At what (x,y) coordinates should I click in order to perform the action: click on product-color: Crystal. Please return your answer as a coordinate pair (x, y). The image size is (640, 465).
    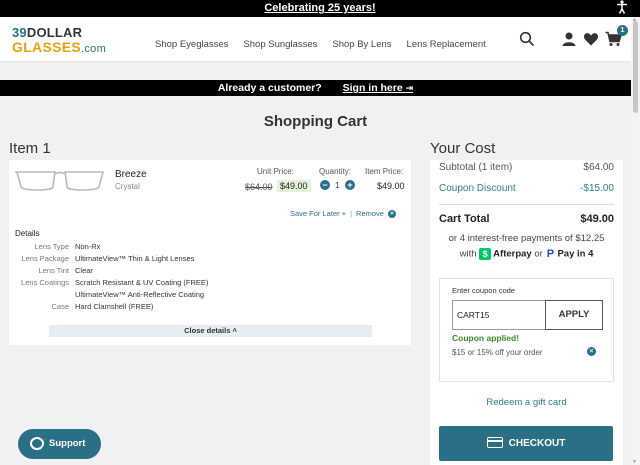
    Looking at the image, I should click on (127, 186).